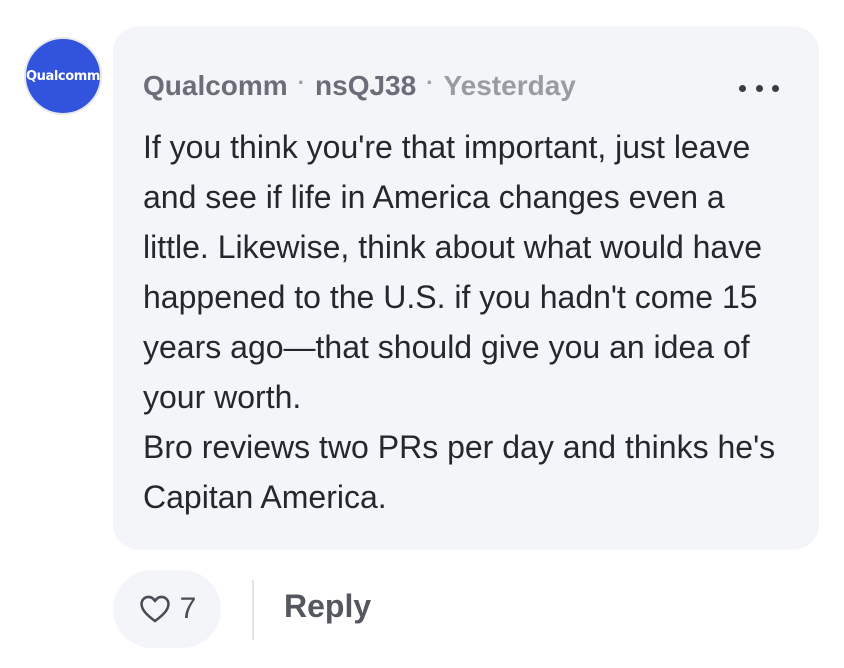 Image resolution: width=844 pixels, height=668 pixels. I want to click on heart-outline-icon, so click(154, 609).